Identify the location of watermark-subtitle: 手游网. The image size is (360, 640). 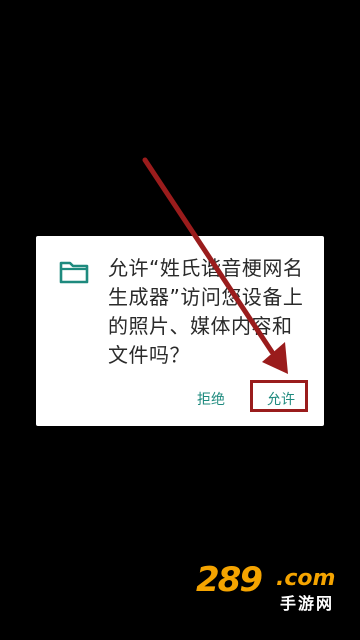
(307, 603).